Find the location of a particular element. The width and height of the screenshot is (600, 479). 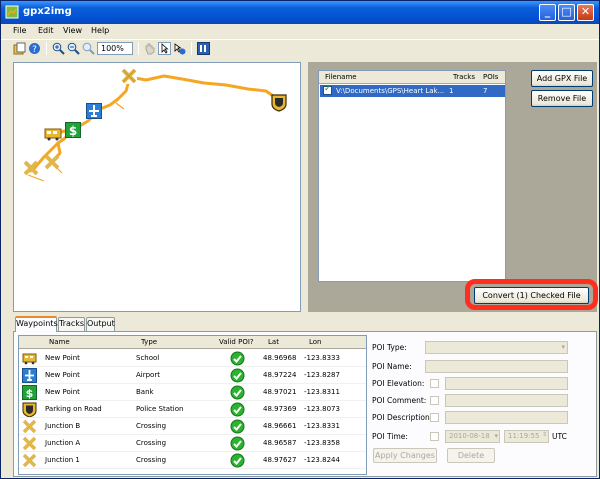

zoom-in-icon is located at coordinates (58, 48).